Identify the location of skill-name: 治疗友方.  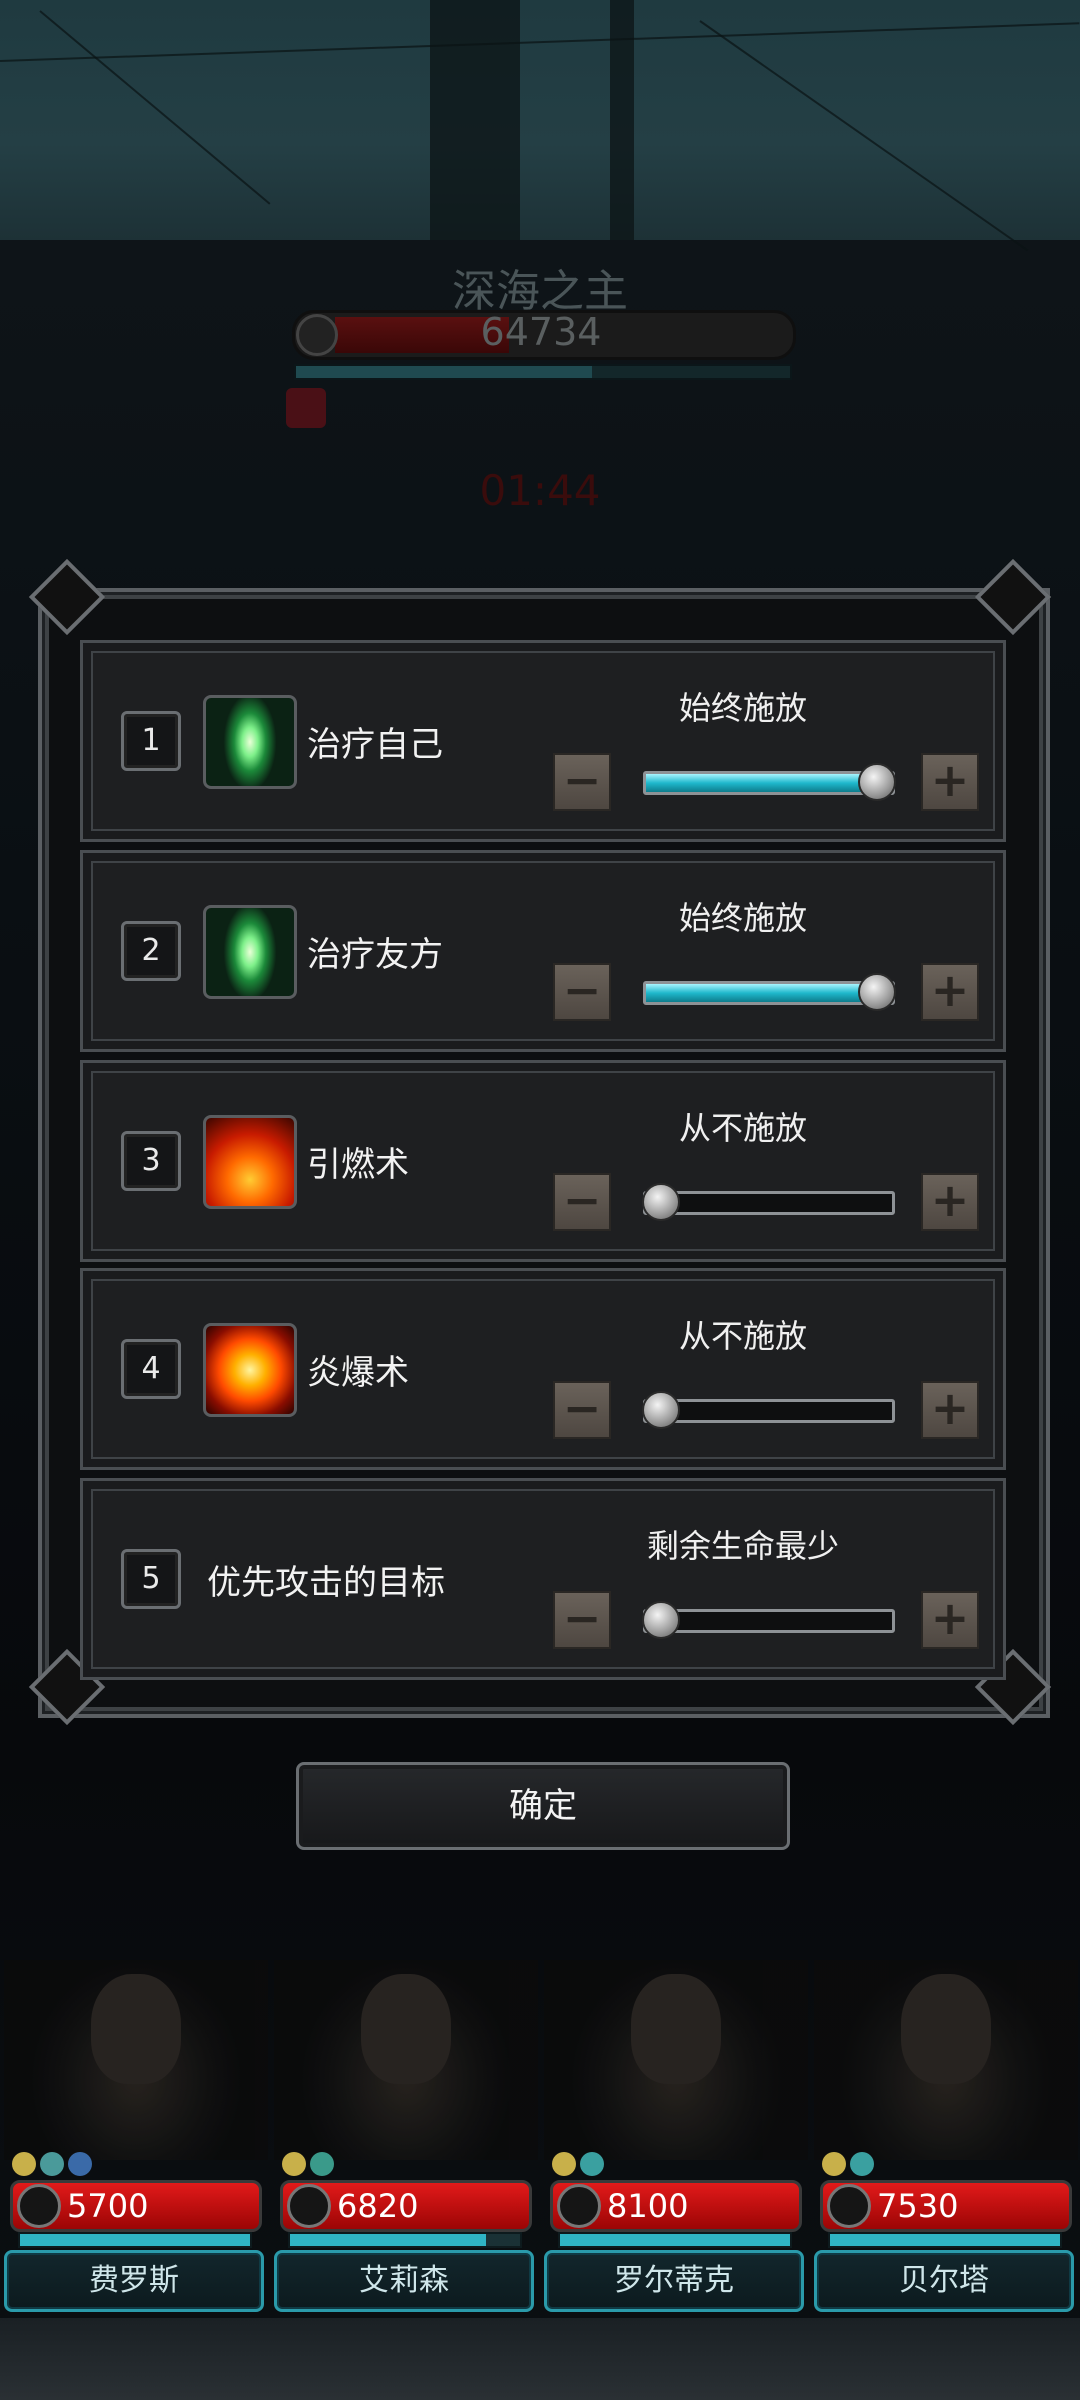
(375, 955).